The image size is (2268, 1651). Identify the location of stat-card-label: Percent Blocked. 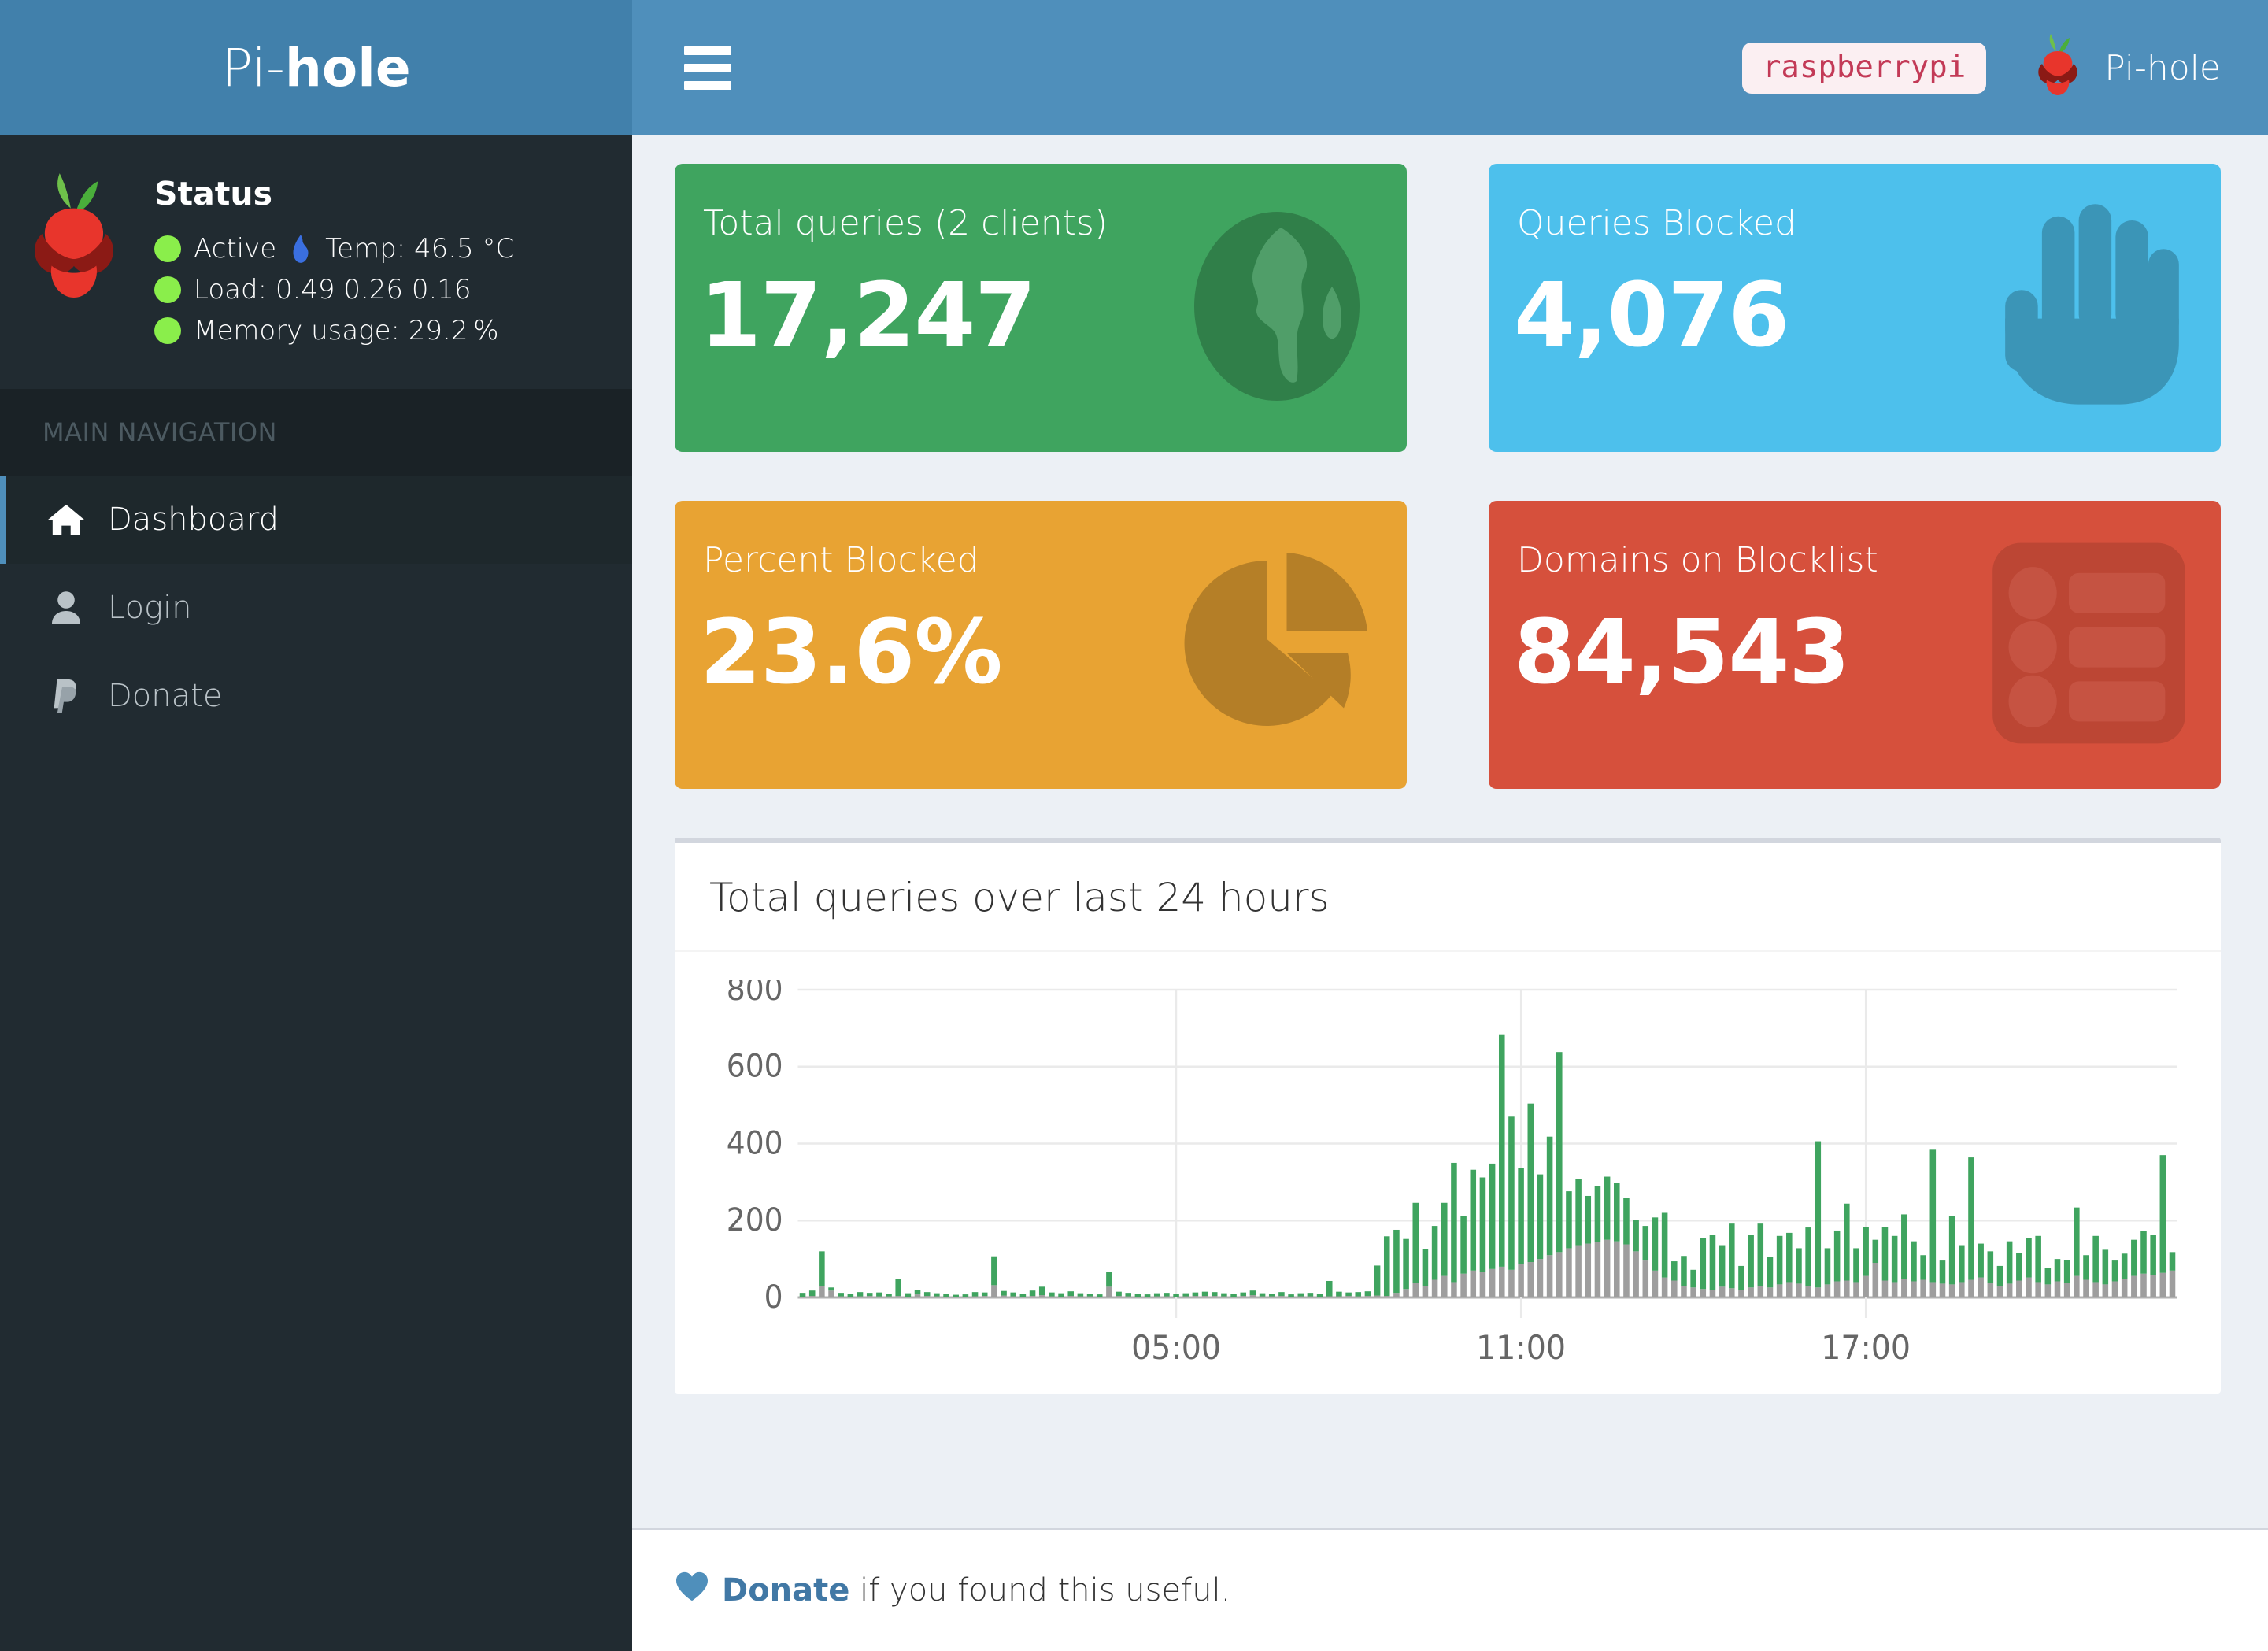
(841, 560).